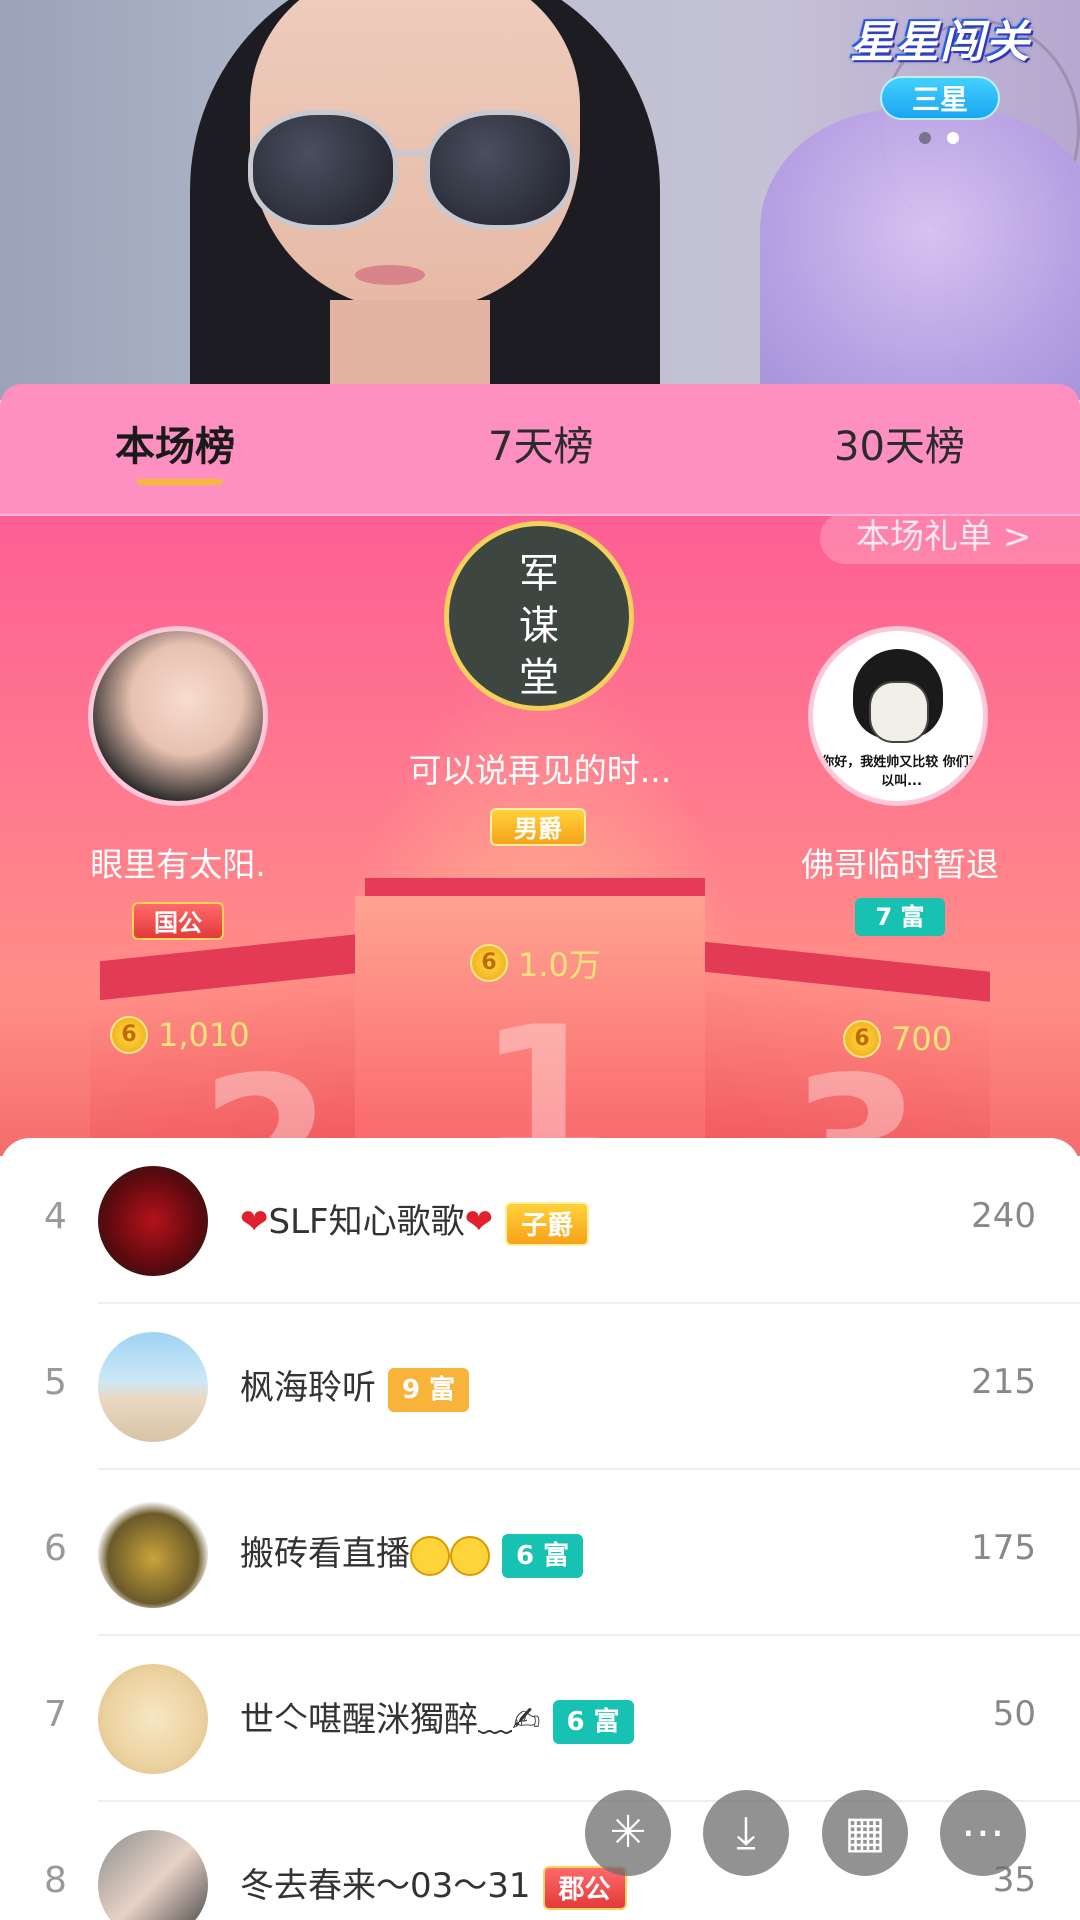  I want to click on level-badge: 子爵, so click(547, 1223).